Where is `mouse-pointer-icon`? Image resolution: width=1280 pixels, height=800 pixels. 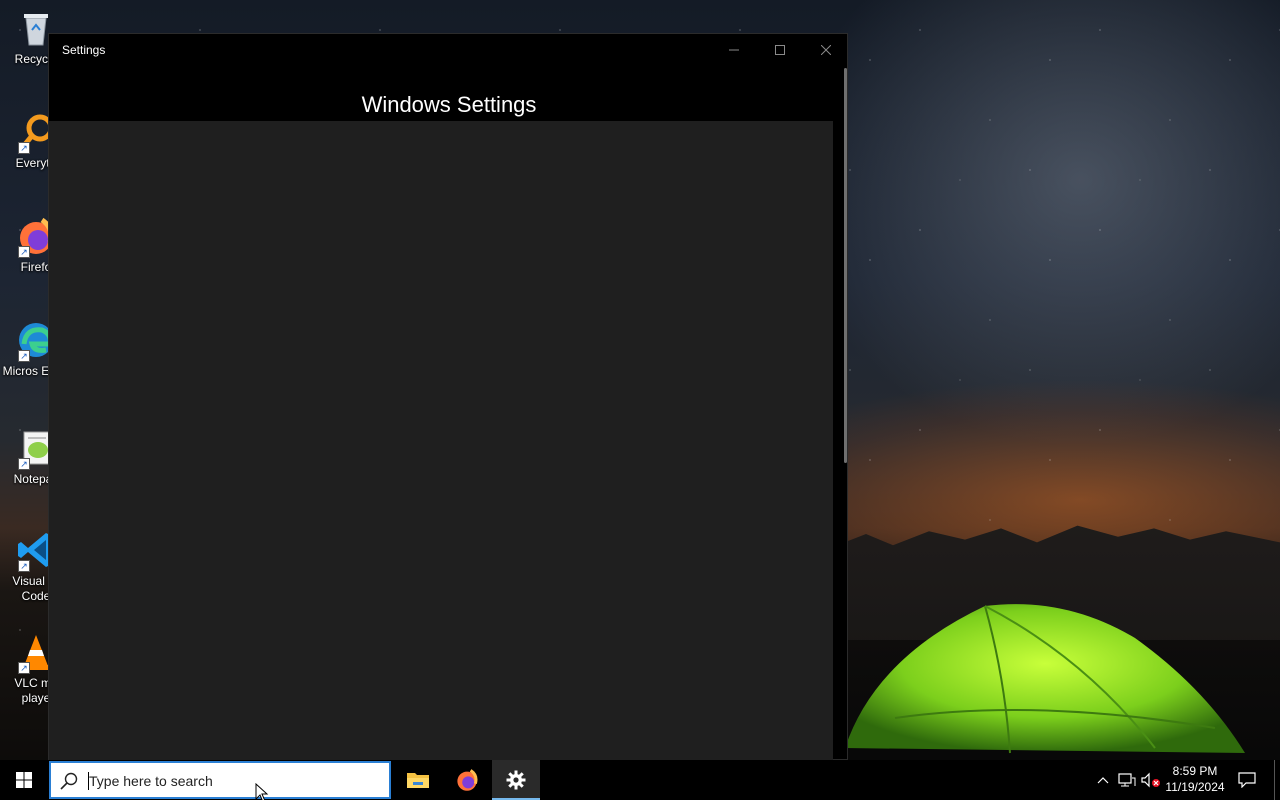
mouse-pointer-icon is located at coordinates (262, 791).